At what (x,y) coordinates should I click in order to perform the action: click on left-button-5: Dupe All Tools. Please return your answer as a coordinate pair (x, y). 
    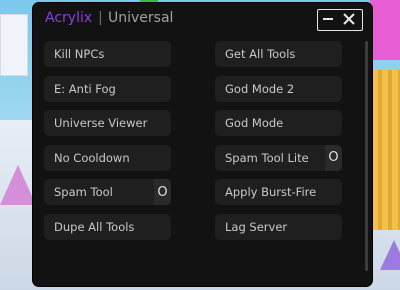
    Looking at the image, I should click on (107, 226).